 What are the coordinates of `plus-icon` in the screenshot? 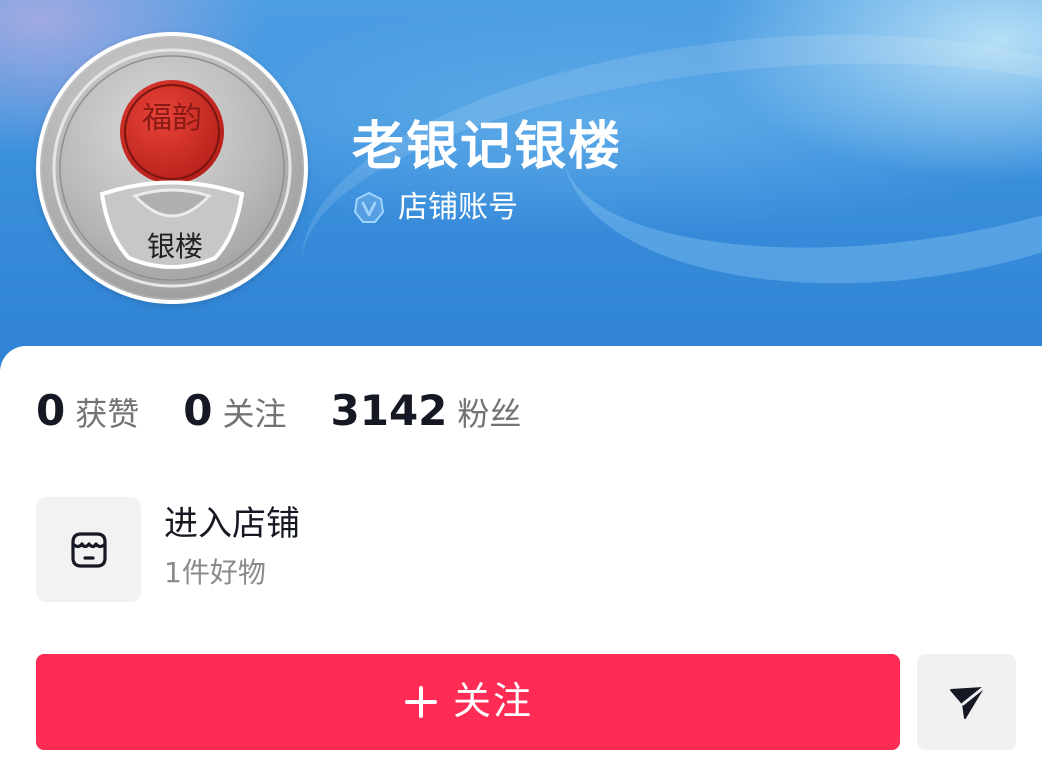 It's located at (420, 702).